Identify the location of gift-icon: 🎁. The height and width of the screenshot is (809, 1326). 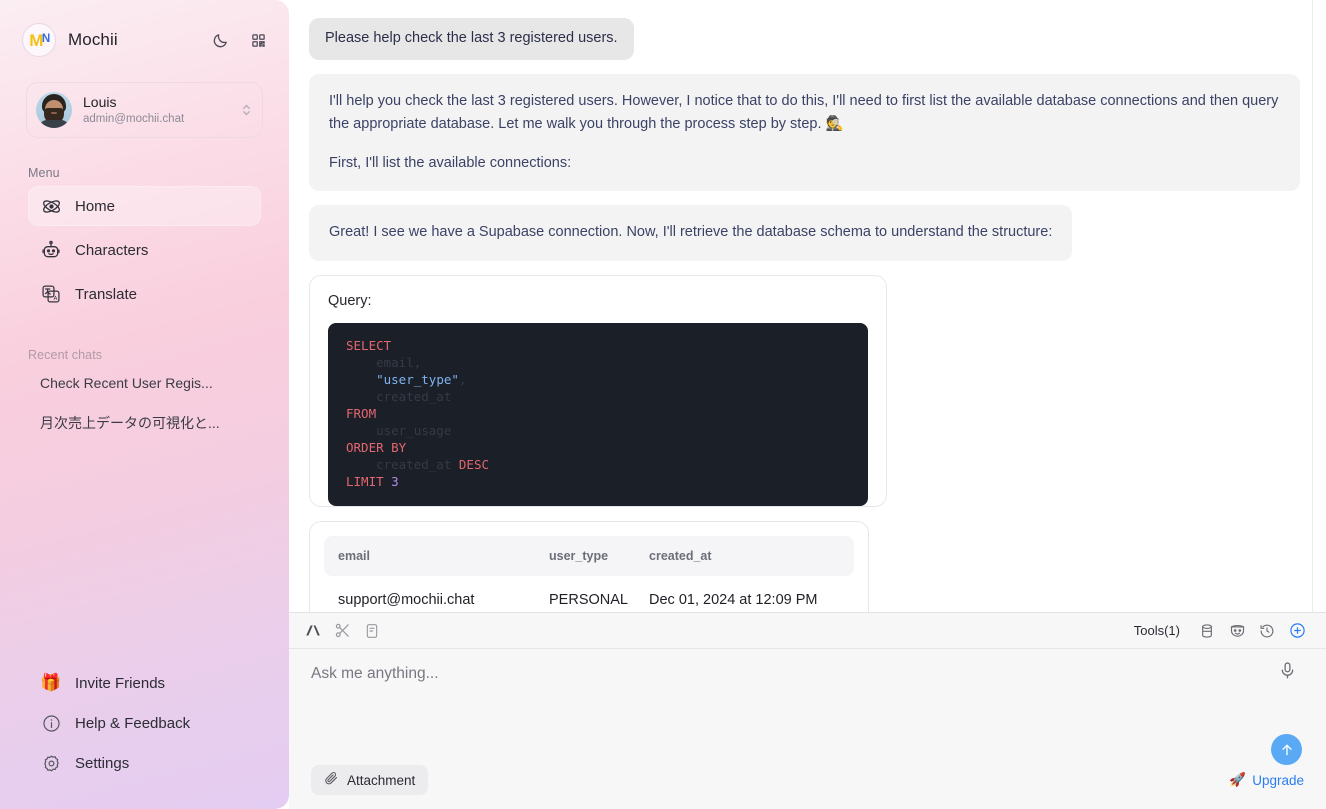
(51, 682).